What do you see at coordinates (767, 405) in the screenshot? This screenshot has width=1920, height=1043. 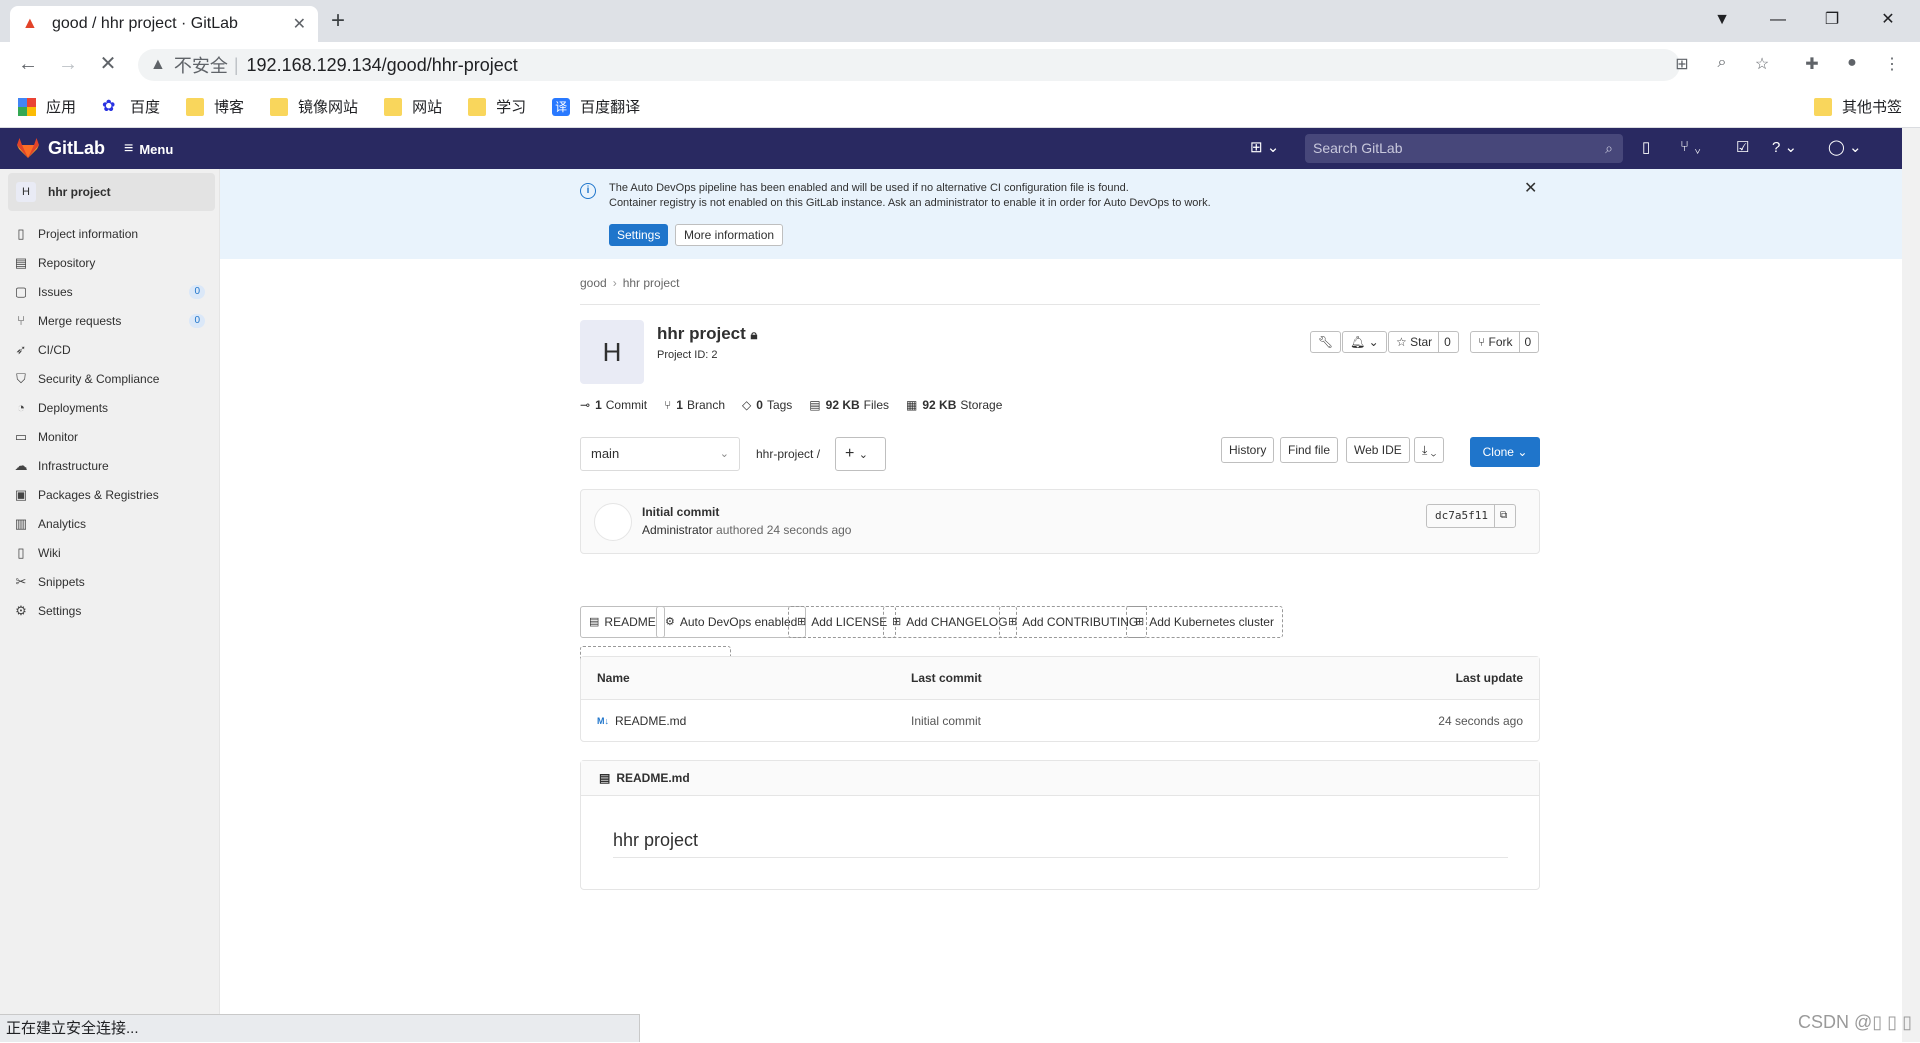 I see `stat-tags: ◇ 0 Tags` at bounding box center [767, 405].